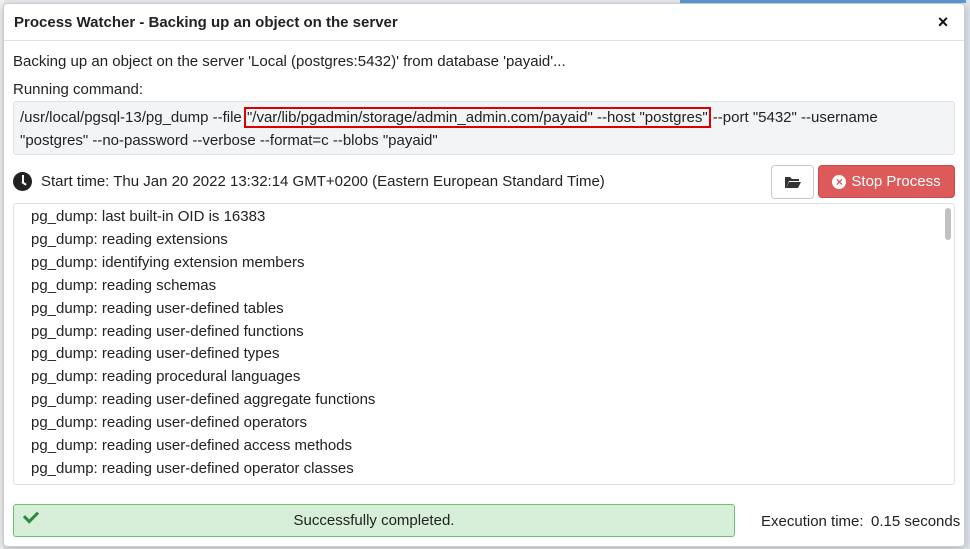  Describe the element at coordinates (168, 262) in the screenshot. I see `log-line: pg_dump: identifying extension members` at that location.